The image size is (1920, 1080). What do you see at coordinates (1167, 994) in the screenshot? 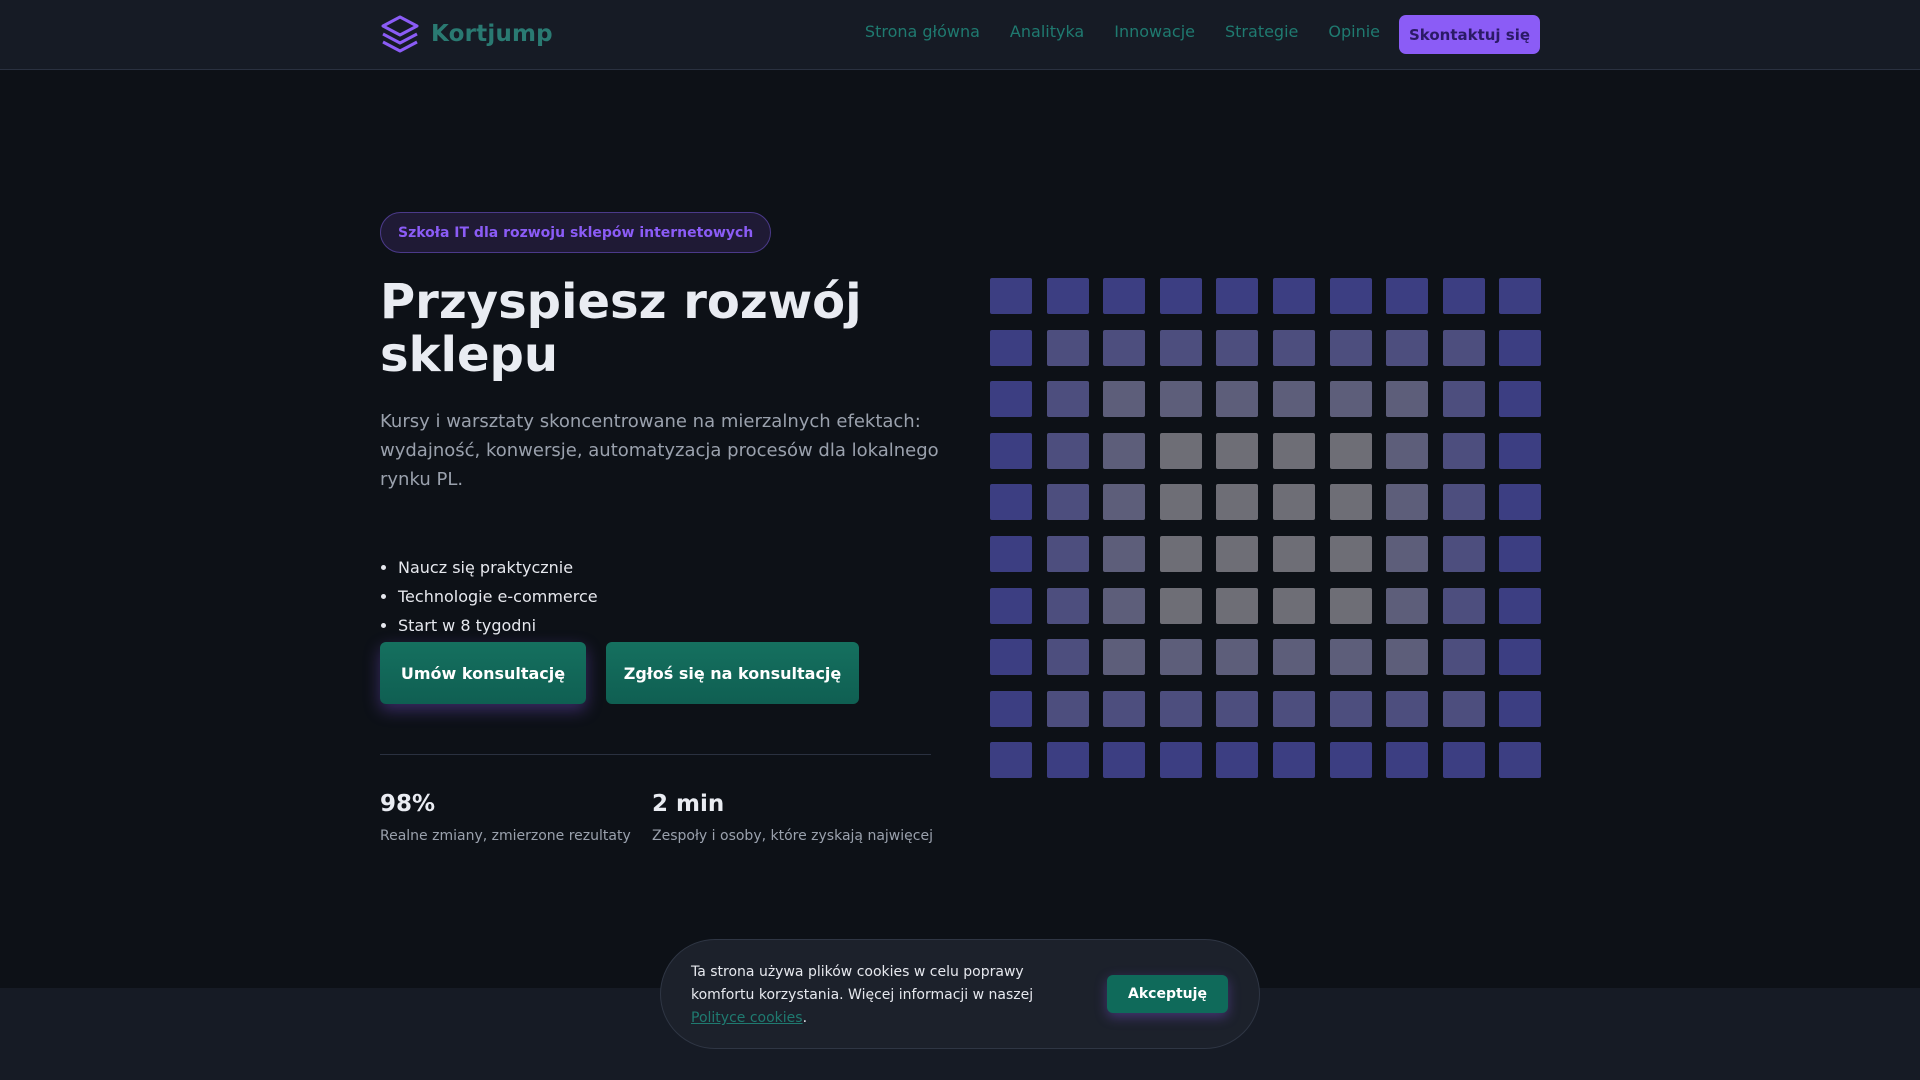
I see `accept-cookies-button: Akceptuję` at bounding box center [1167, 994].